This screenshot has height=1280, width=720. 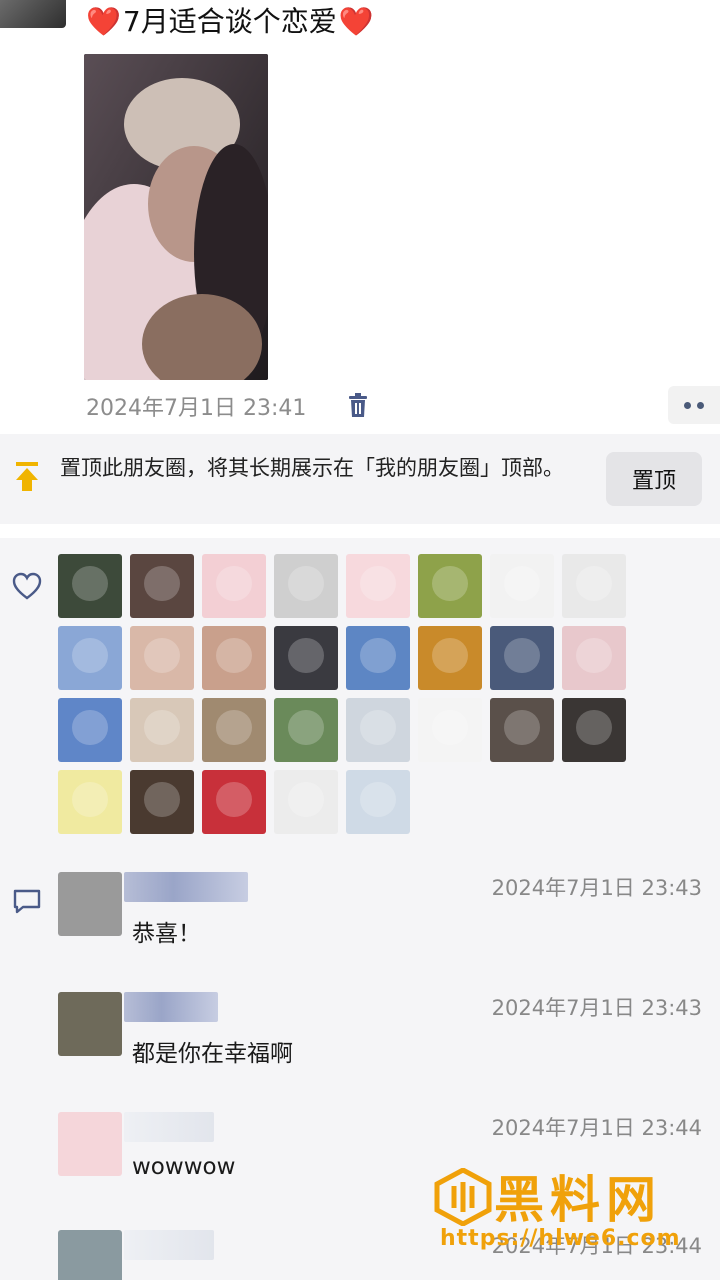 What do you see at coordinates (212, 1054) in the screenshot?
I see `comment-text: 都是你在幸福啊` at bounding box center [212, 1054].